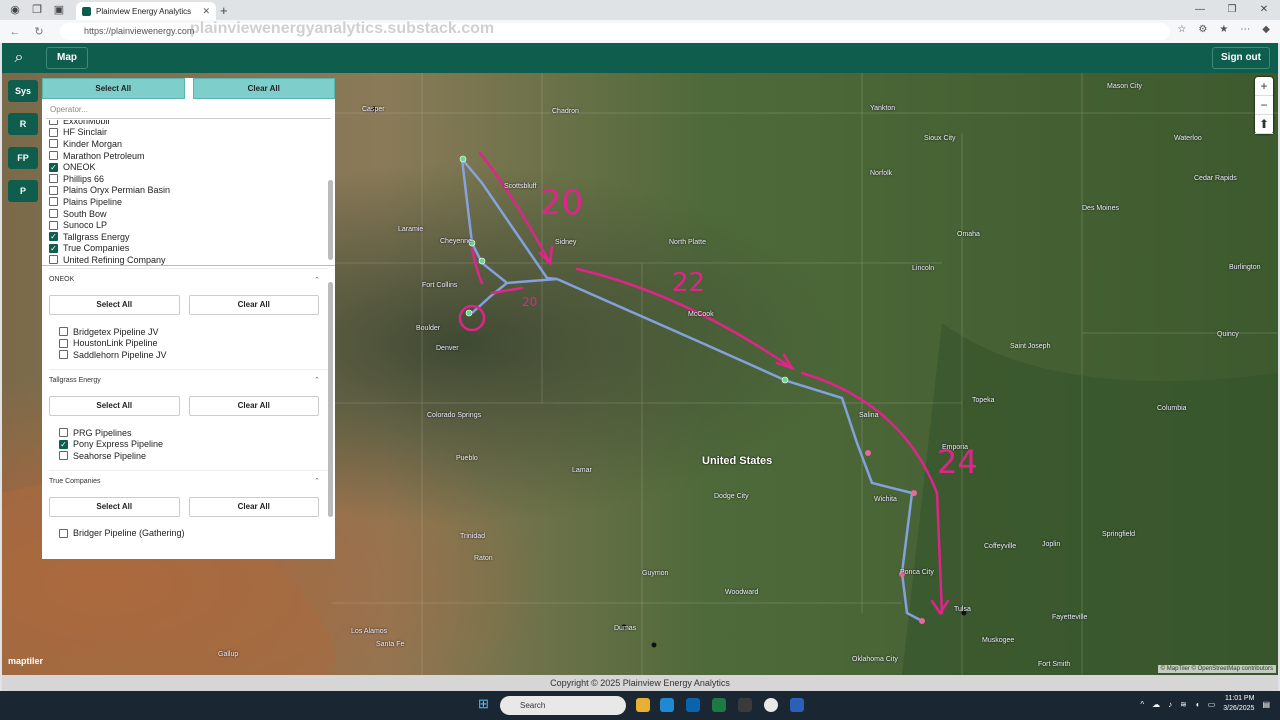  I want to click on outlook-icon, so click(693, 705).